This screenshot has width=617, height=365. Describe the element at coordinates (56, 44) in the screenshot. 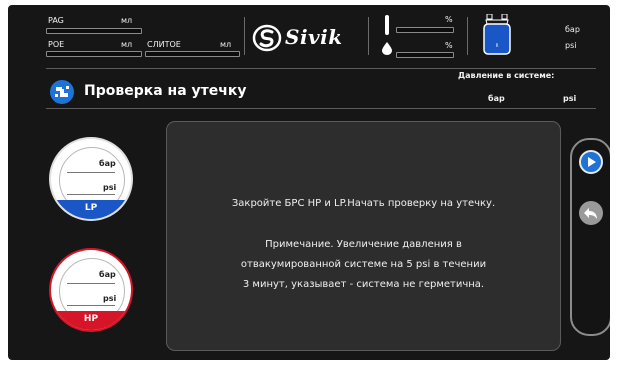

I see `poe-label: POE` at that location.